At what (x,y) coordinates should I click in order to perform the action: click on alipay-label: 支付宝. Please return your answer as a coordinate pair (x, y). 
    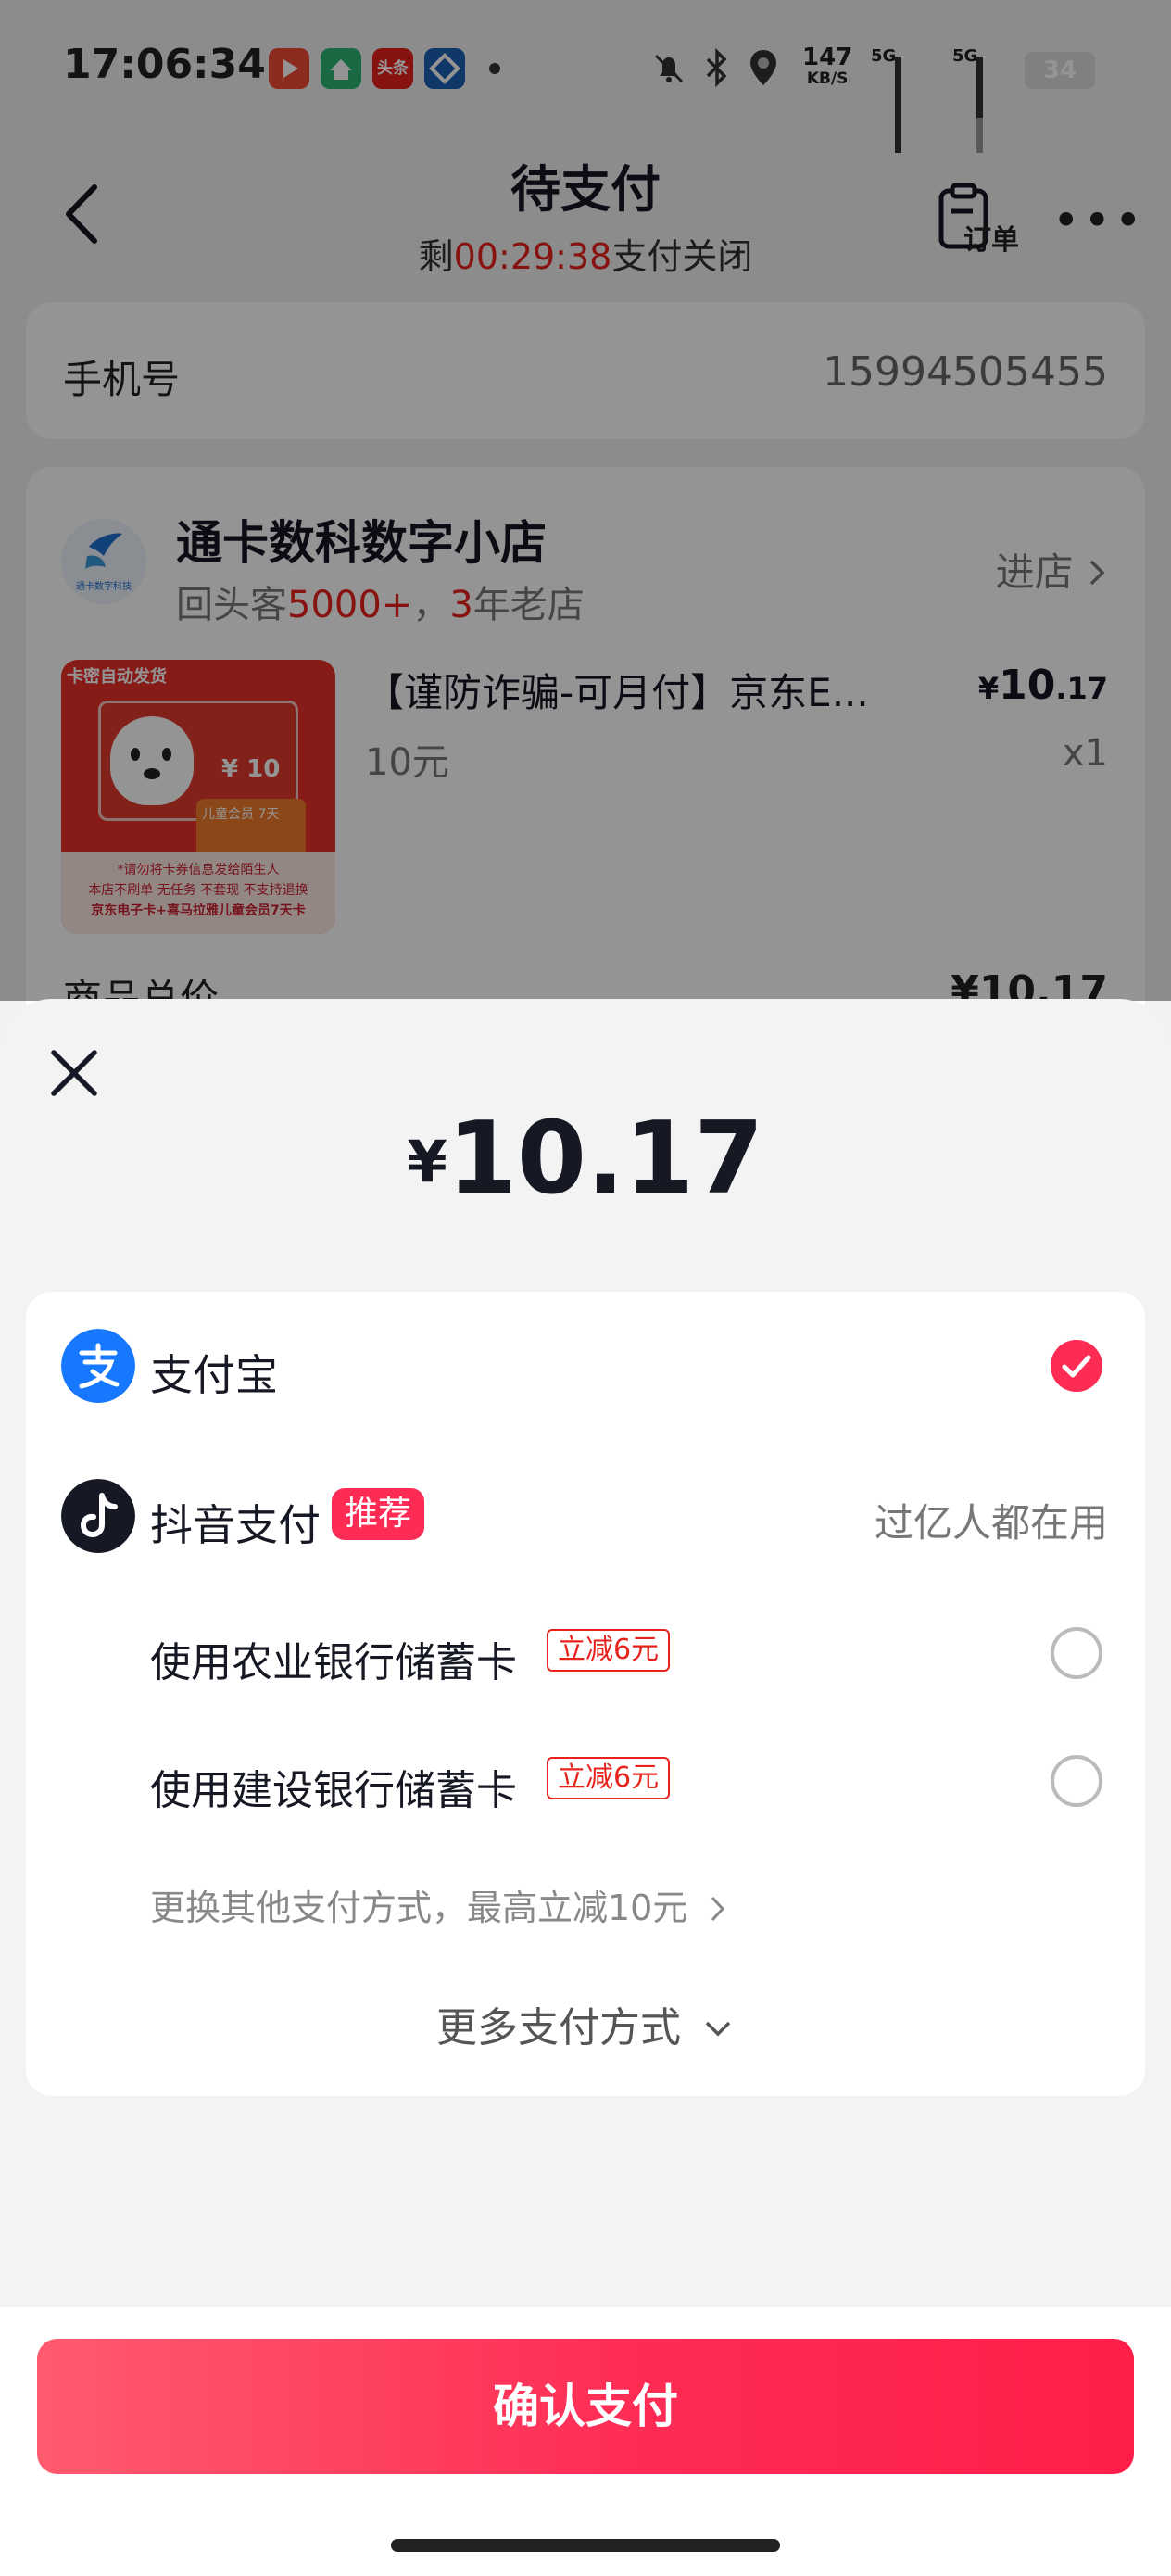
    Looking at the image, I should click on (214, 1375).